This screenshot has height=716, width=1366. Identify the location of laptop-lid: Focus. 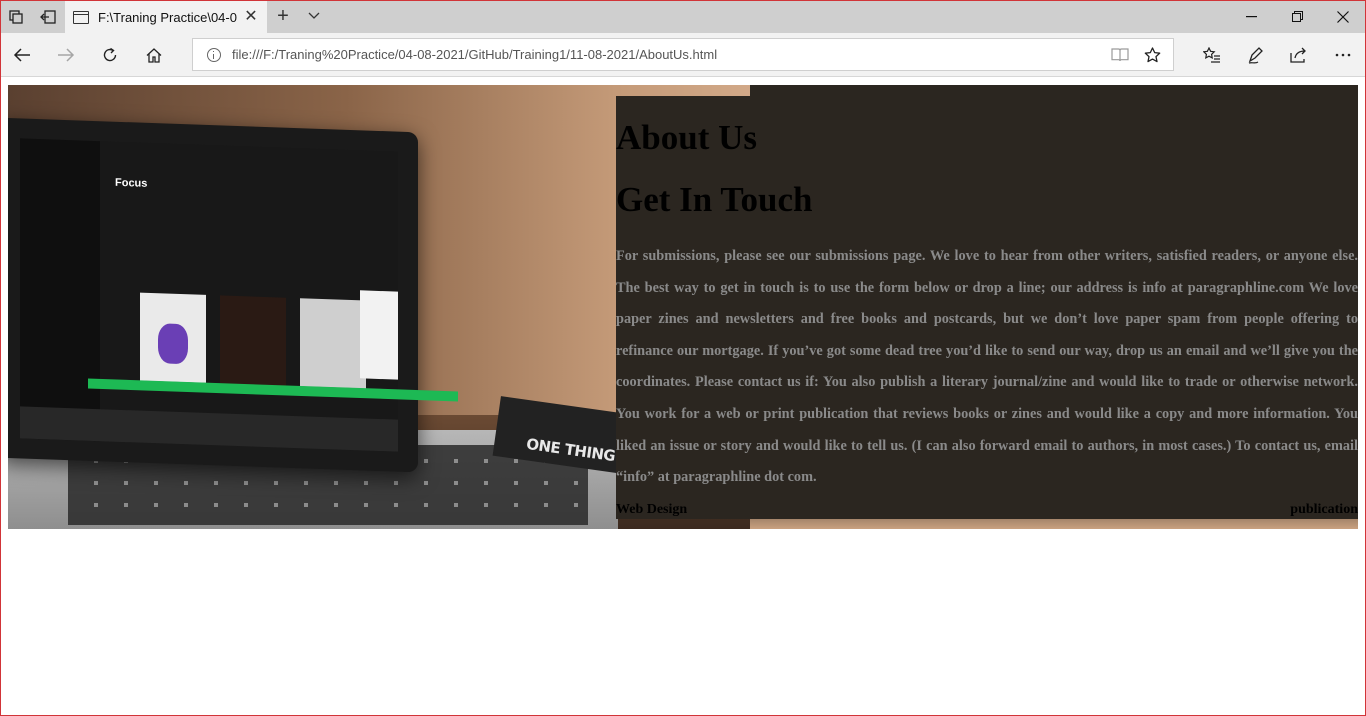
(213, 295).